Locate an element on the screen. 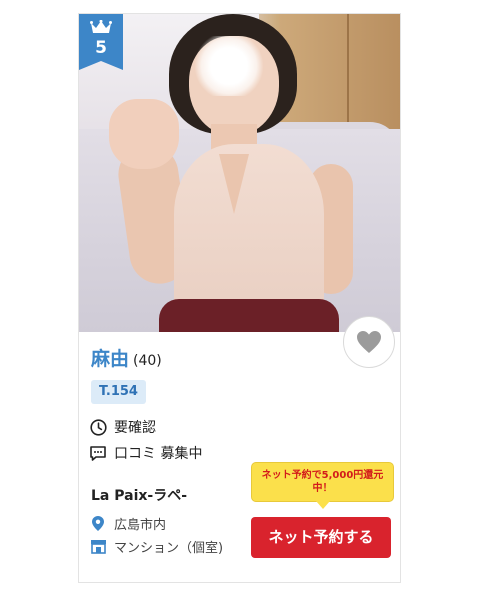  heart-icon is located at coordinates (369, 342).